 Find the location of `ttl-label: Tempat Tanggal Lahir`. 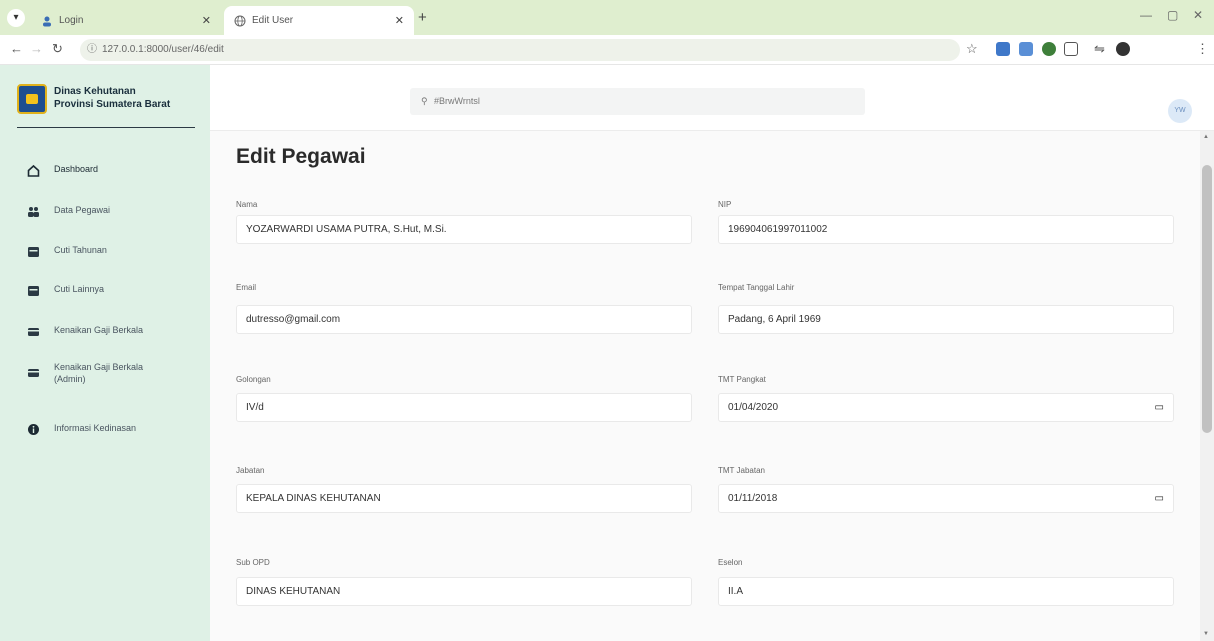

ttl-label: Tempat Tanggal Lahir is located at coordinates (756, 287).